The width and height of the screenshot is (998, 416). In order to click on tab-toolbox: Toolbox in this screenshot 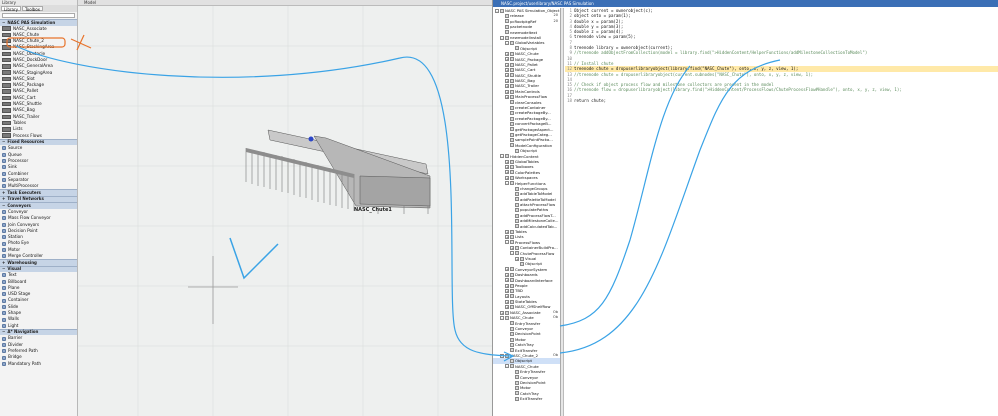, I will do `click(32, 9)`.